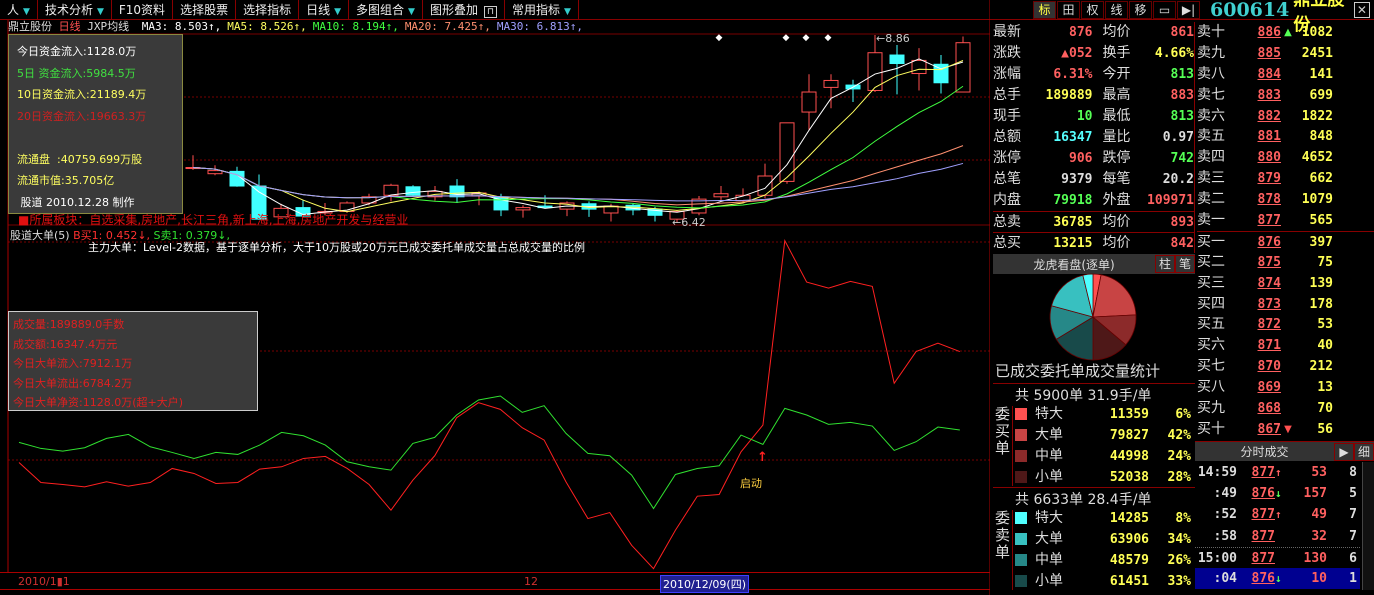 Image resolution: width=1374 pixels, height=595 pixels. I want to click on bid-row: 买十 867 ▼ 56, so click(1285, 429).